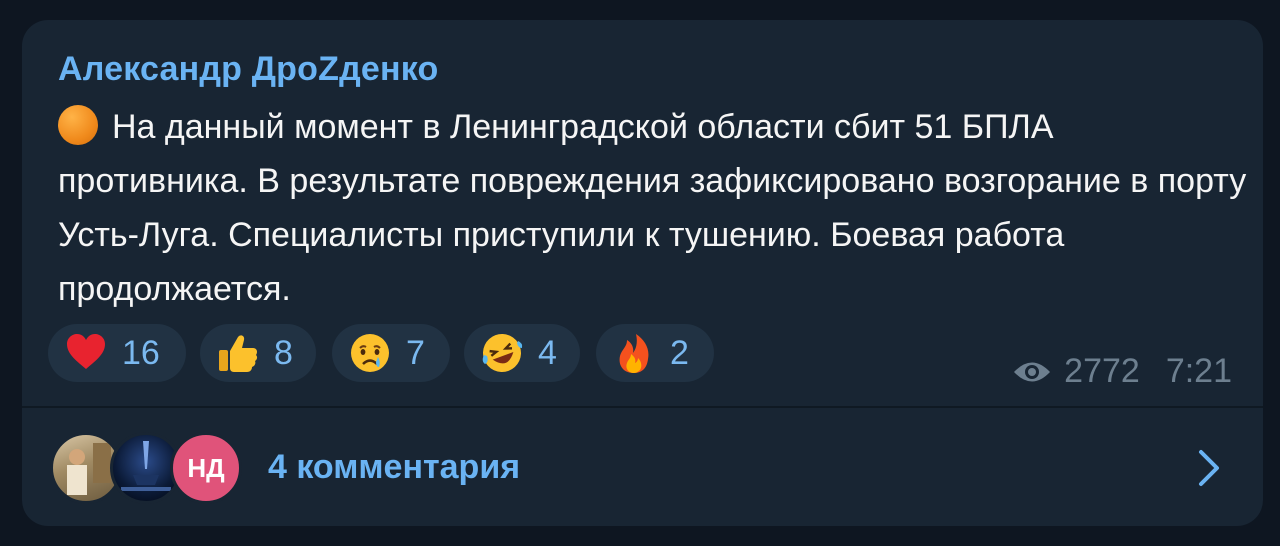 The image size is (1280, 546). I want to click on reaction-count: 2, so click(679, 352).